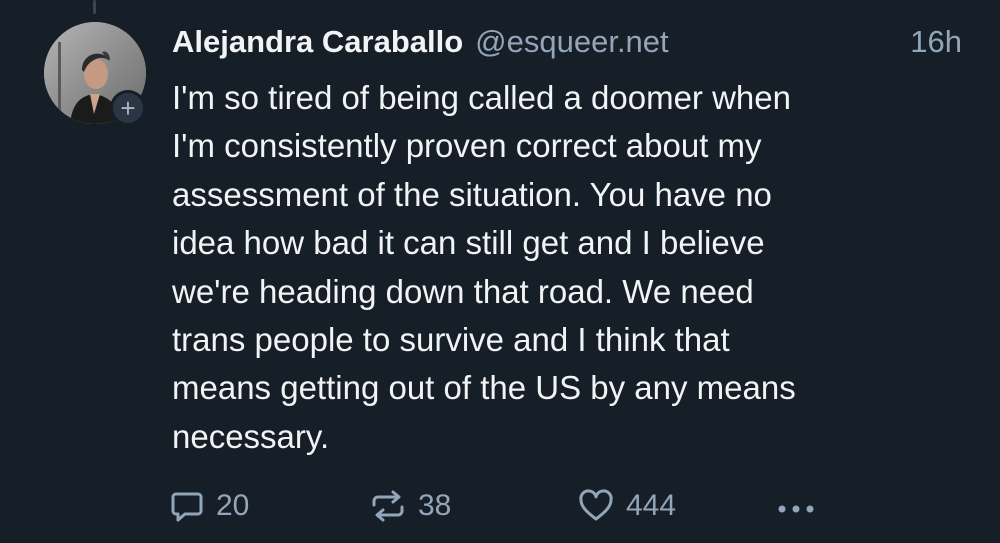 This screenshot has height=543, width=1000. Describe the element at coordinates (796, 509) in the screenshot. I see `more-options-icon` at that location.